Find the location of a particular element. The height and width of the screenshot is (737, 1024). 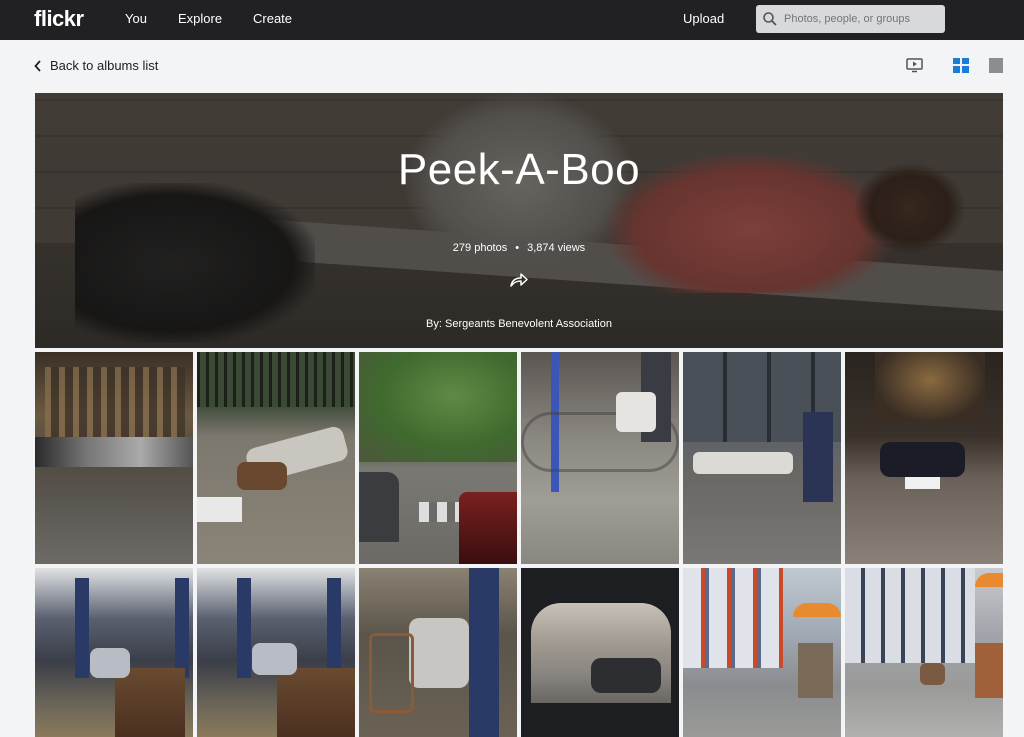

album-byline: By: Sergeants Benevolent Association is located at coordinates (519, 324).